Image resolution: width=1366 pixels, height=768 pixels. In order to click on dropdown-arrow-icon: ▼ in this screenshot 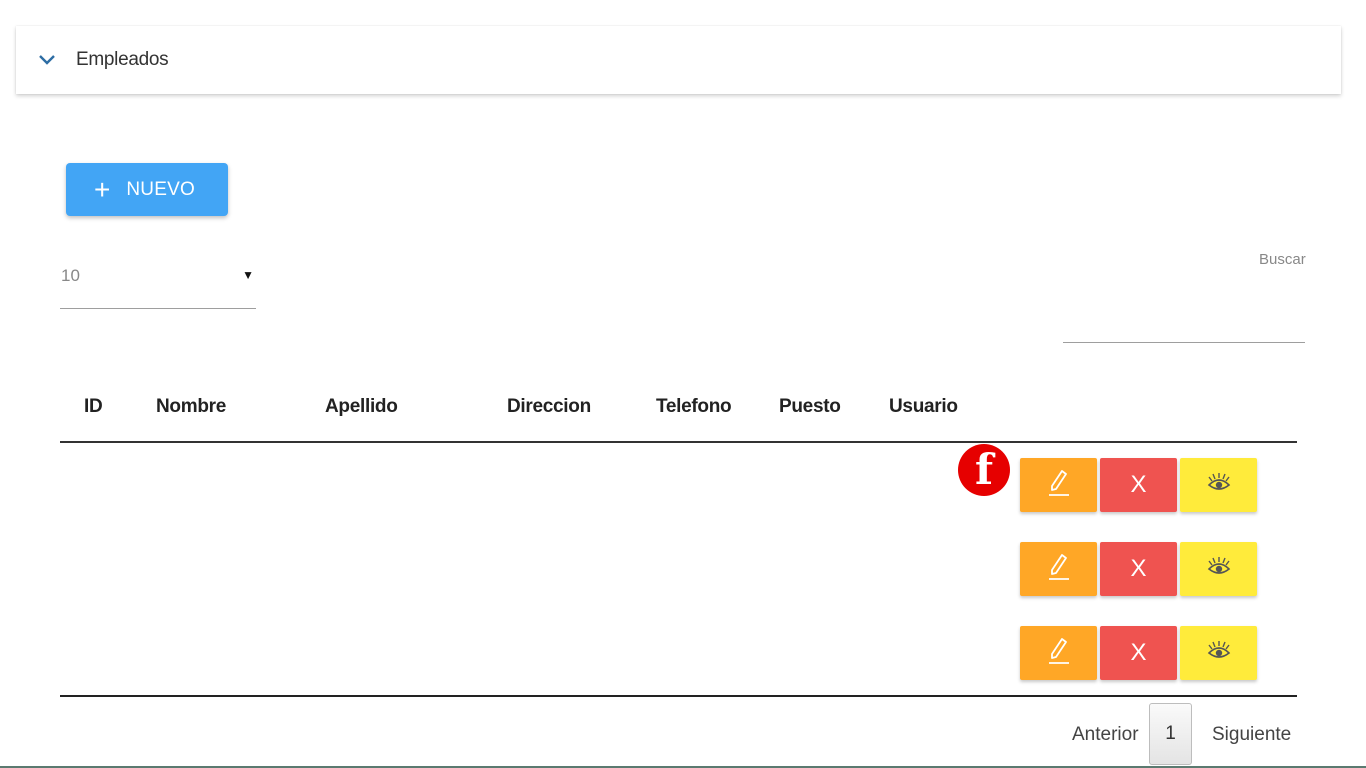, I will do `click(248, 275)`.